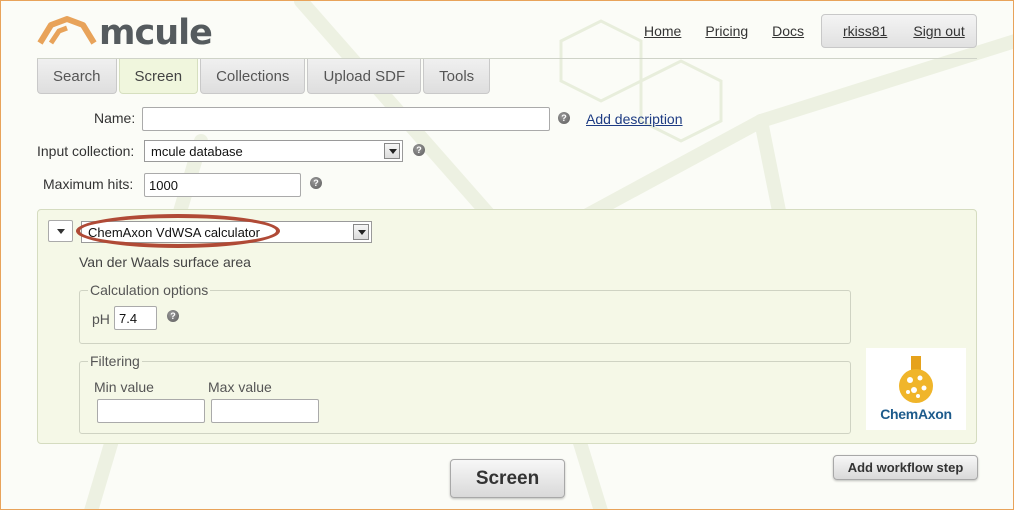 This screenshot has height=510, width=1014. Describe the element at coordinates (124, 387) in the screenshot. I see `min-value-label: Min value` at that location.